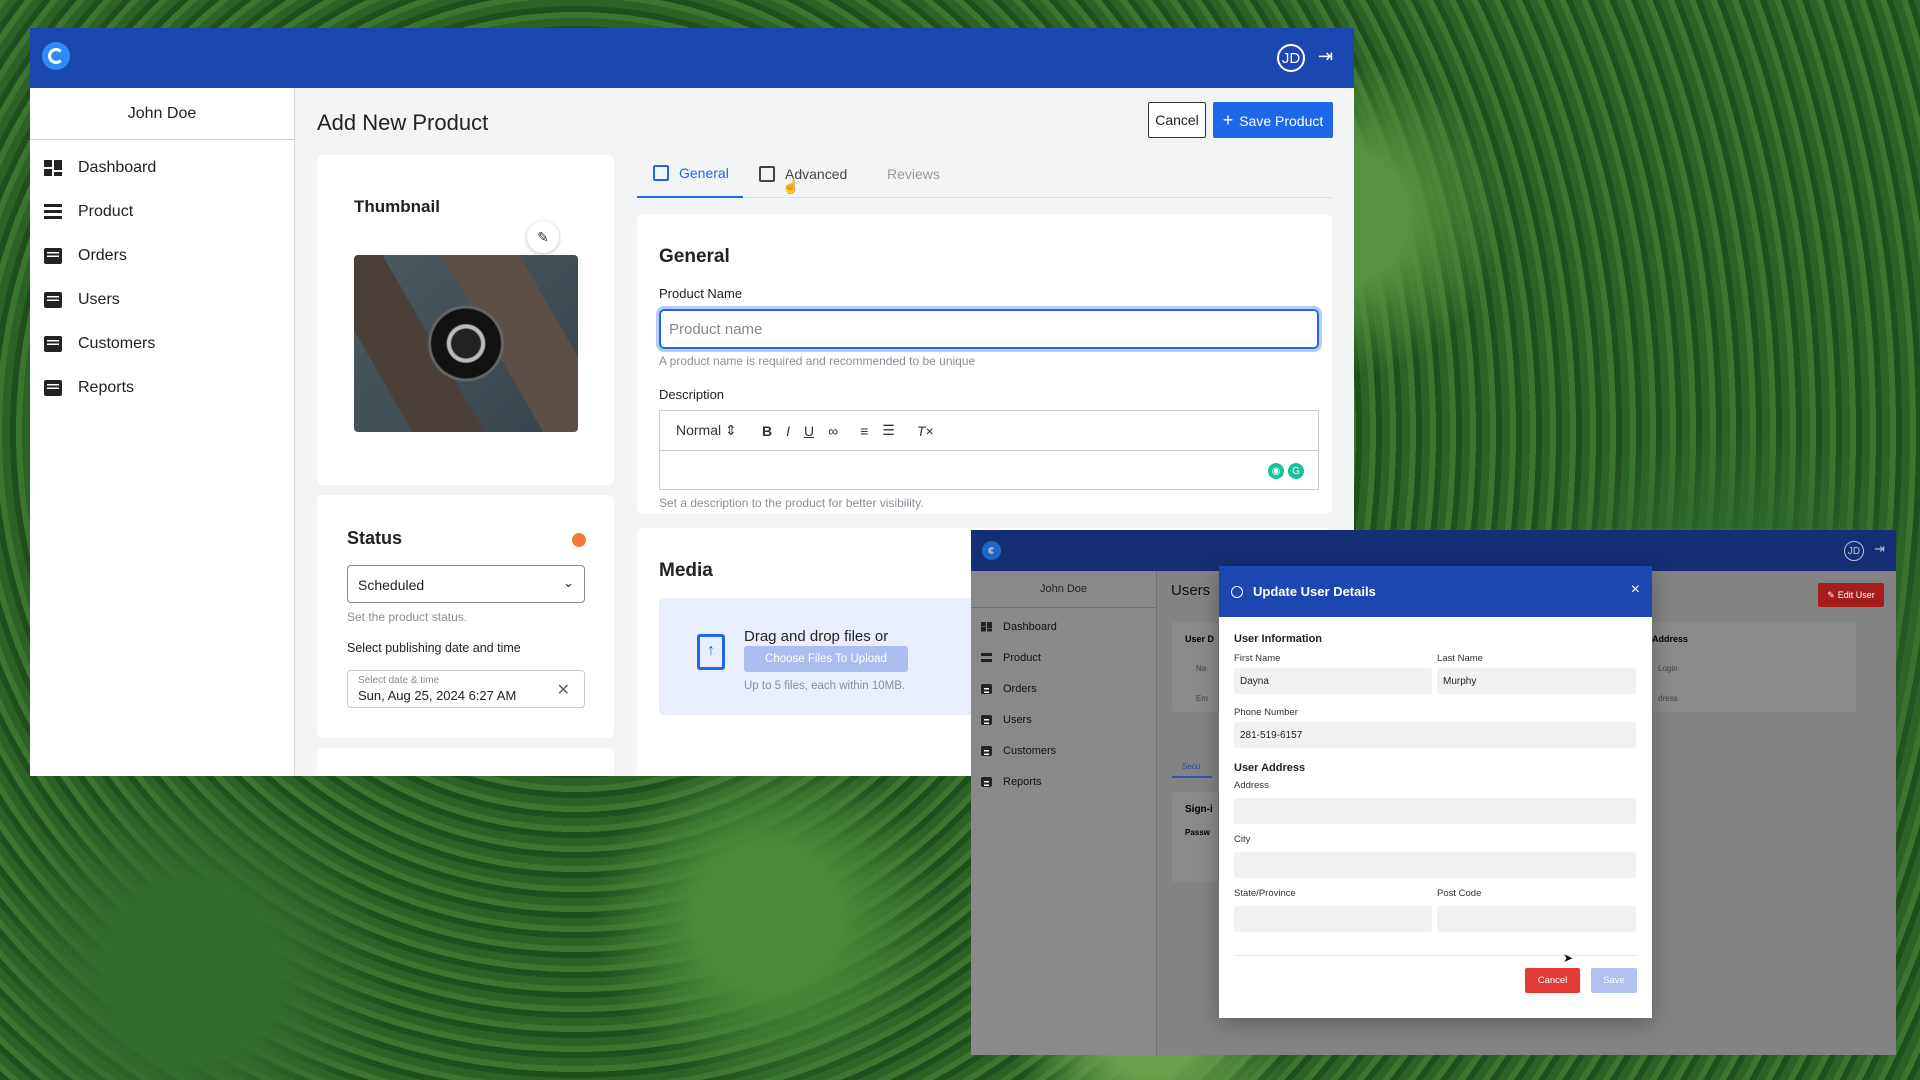  I want to click on user-address-heading: User Address, so click(1270, 768).